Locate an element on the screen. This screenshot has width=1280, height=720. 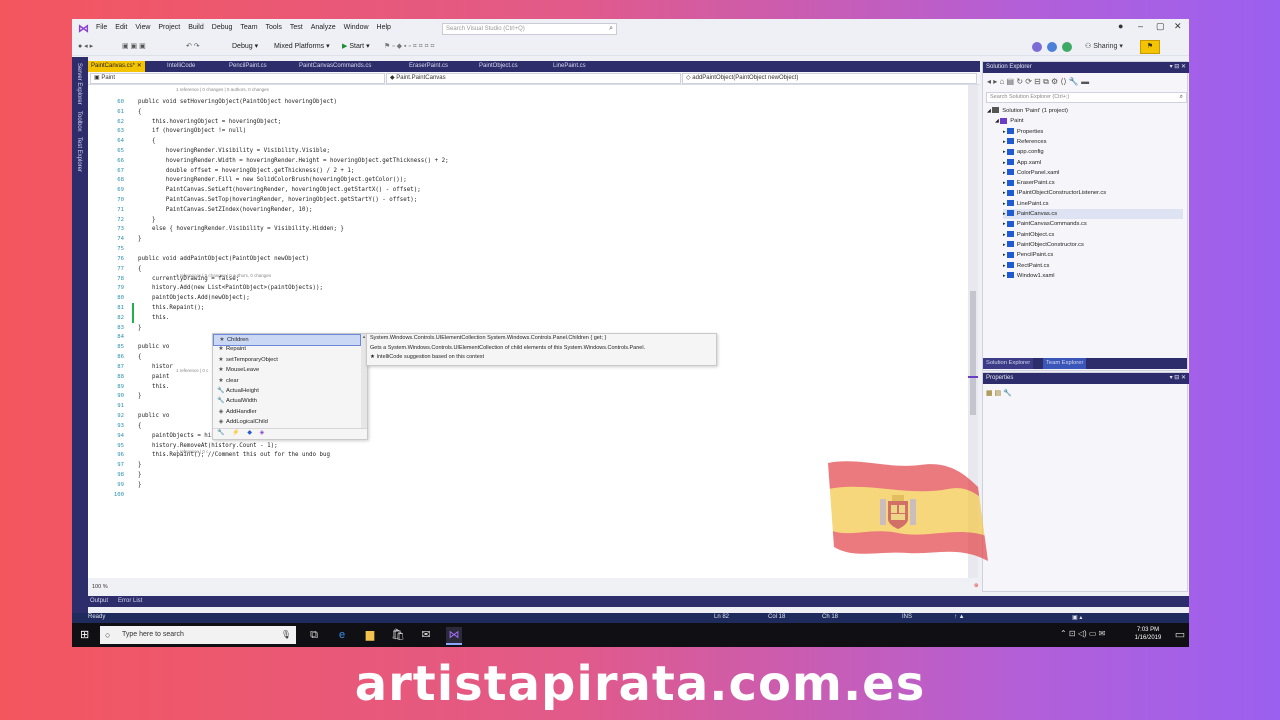
tab-paintcanvas: PaintCanvas.cs* ✕ is located at coordinates (116, 66).